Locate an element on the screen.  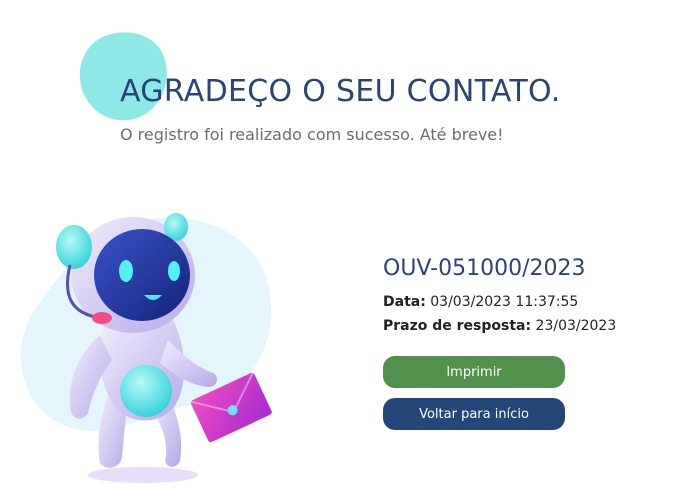
date-label: Data: is located at coordinates (404, 302).